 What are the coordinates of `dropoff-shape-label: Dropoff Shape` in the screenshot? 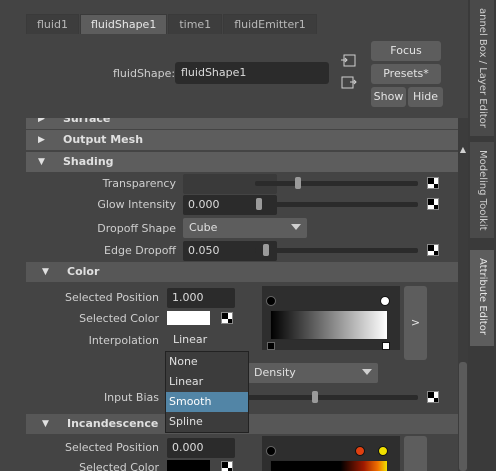 It's located at (136, 228).